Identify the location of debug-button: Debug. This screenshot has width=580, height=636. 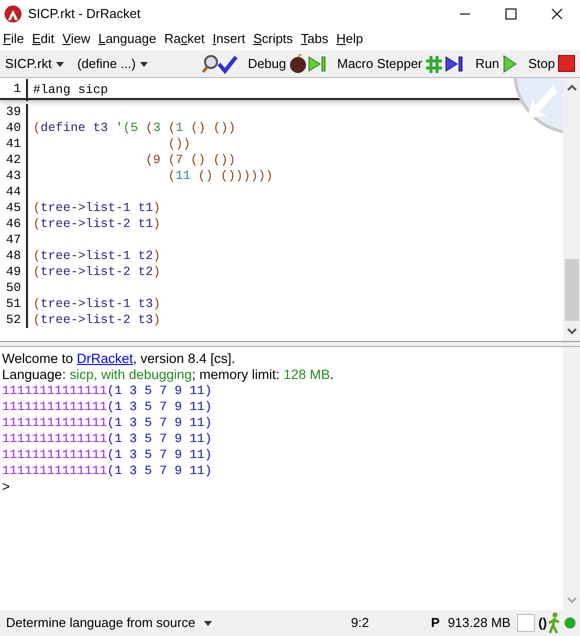
(287, 64).